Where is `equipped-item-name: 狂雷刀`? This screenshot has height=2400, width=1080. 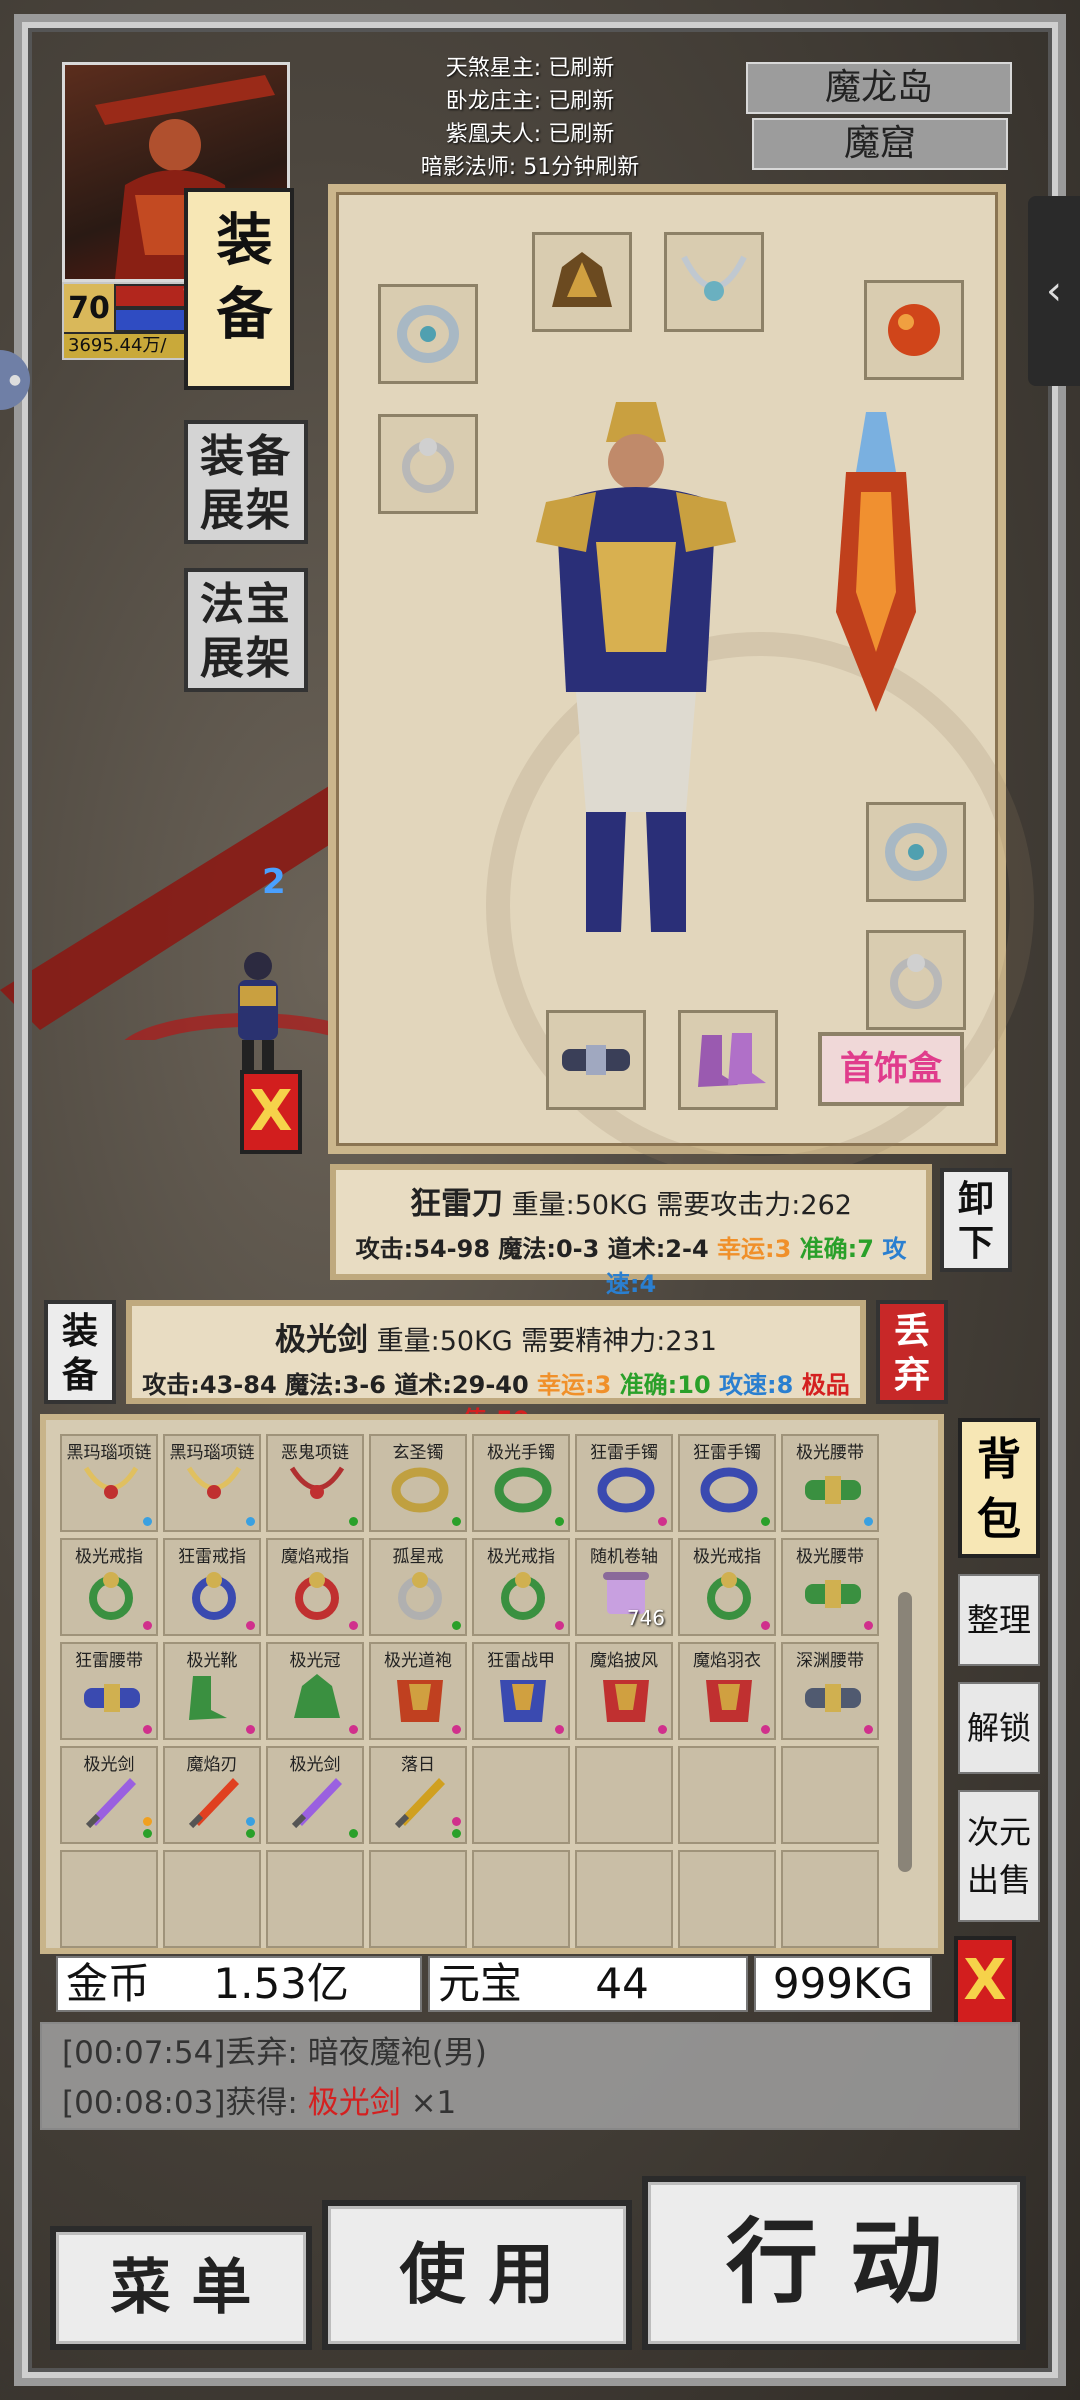
equipped-item-name: 狂雷刀 is located at coordinates (457, 1204).